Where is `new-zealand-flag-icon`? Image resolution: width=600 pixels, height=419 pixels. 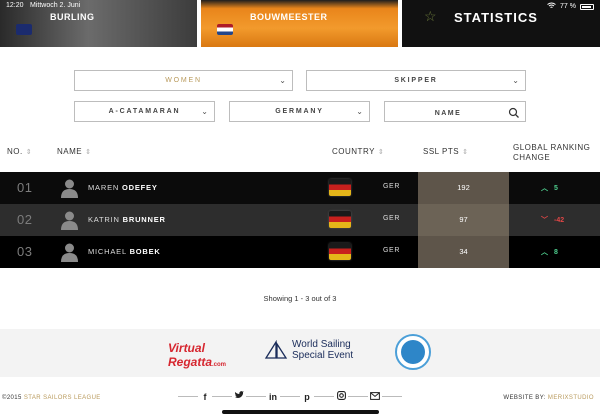 new-zealand-flag-icon is located at coordinates (24, 29).